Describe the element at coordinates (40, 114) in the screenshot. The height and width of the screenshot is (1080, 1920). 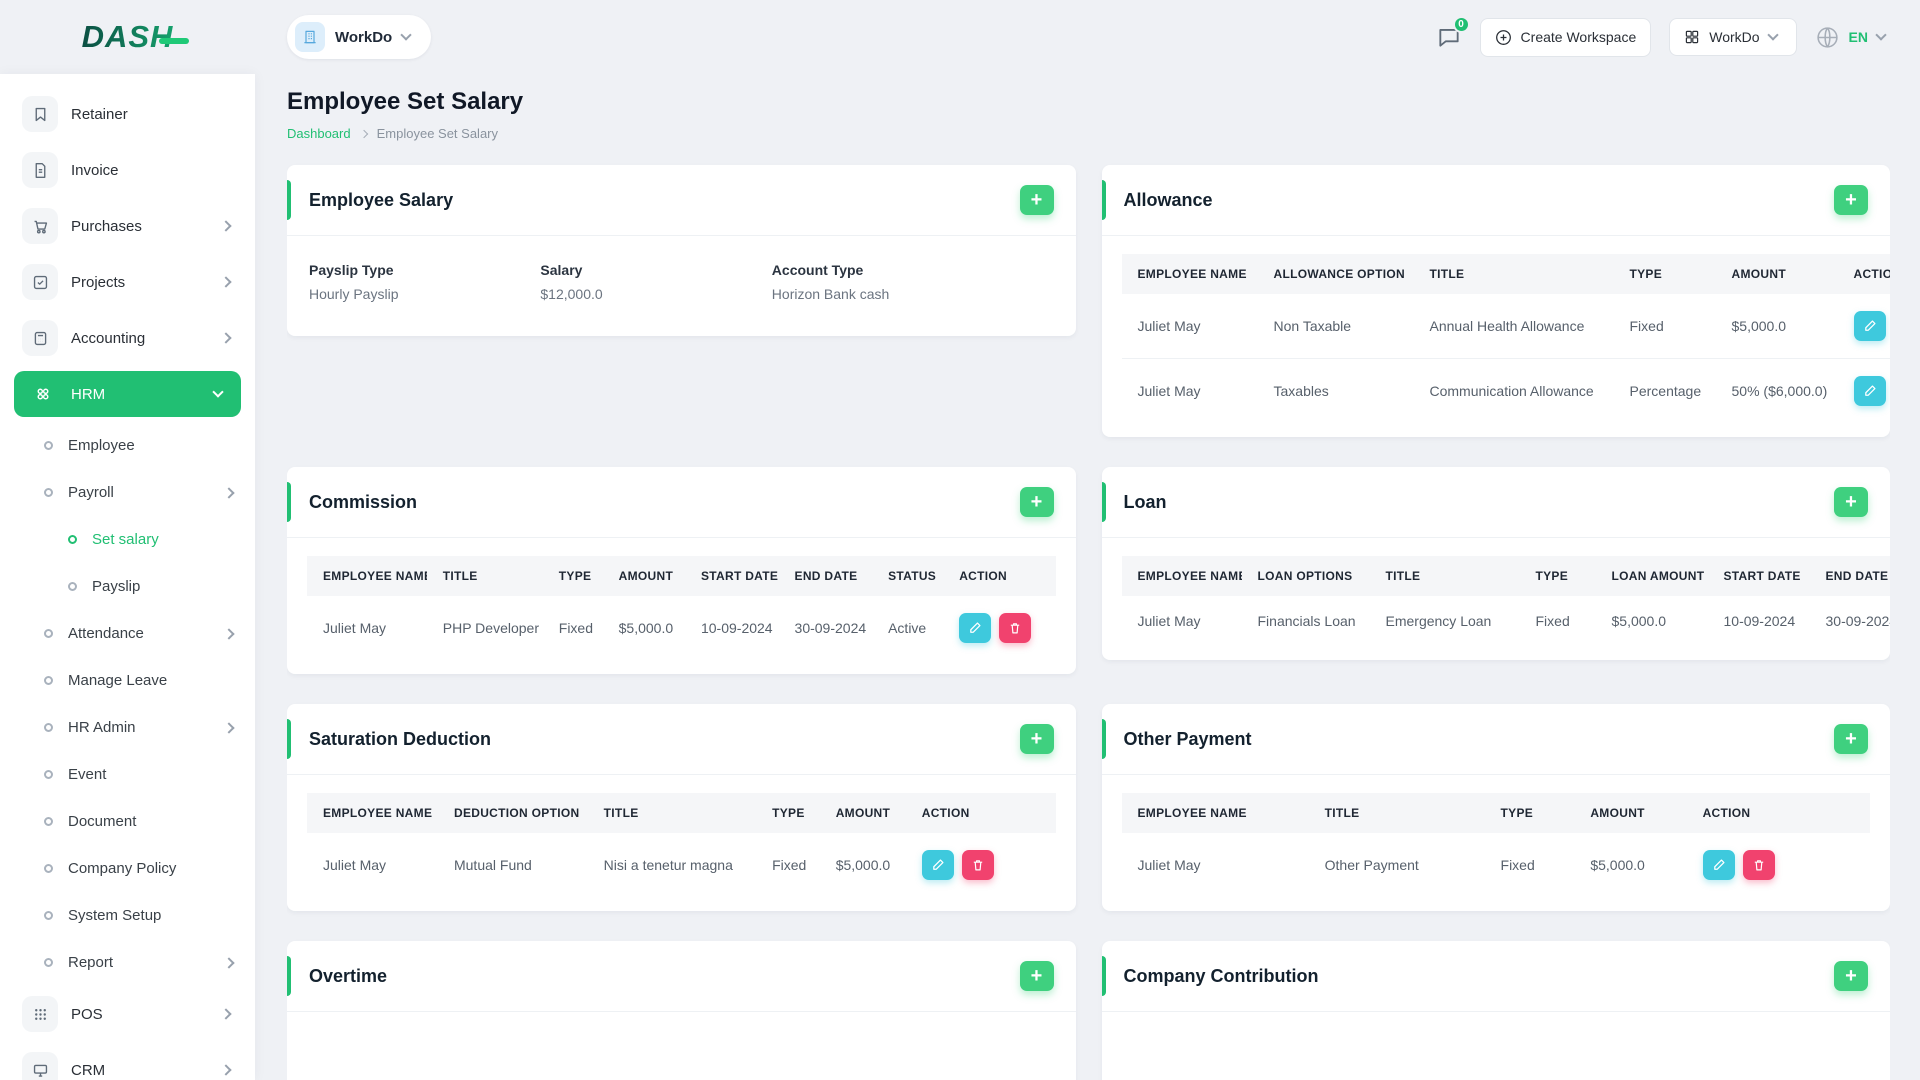
I see `retainer-icon` at that location.